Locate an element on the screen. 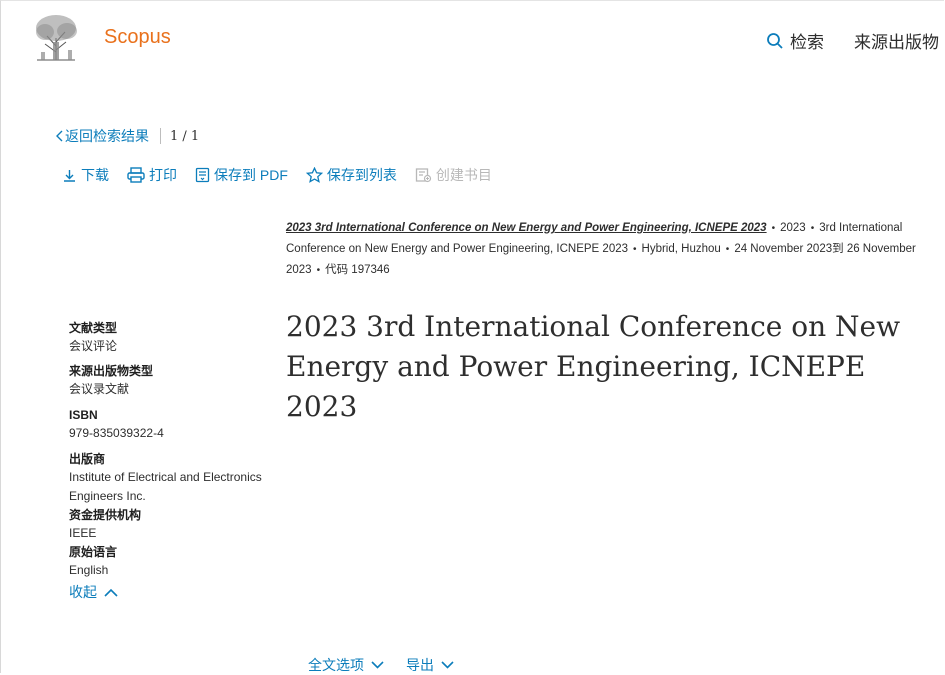  meta-label-funding: 资金提供机构 is located at coordinates (105, 515).